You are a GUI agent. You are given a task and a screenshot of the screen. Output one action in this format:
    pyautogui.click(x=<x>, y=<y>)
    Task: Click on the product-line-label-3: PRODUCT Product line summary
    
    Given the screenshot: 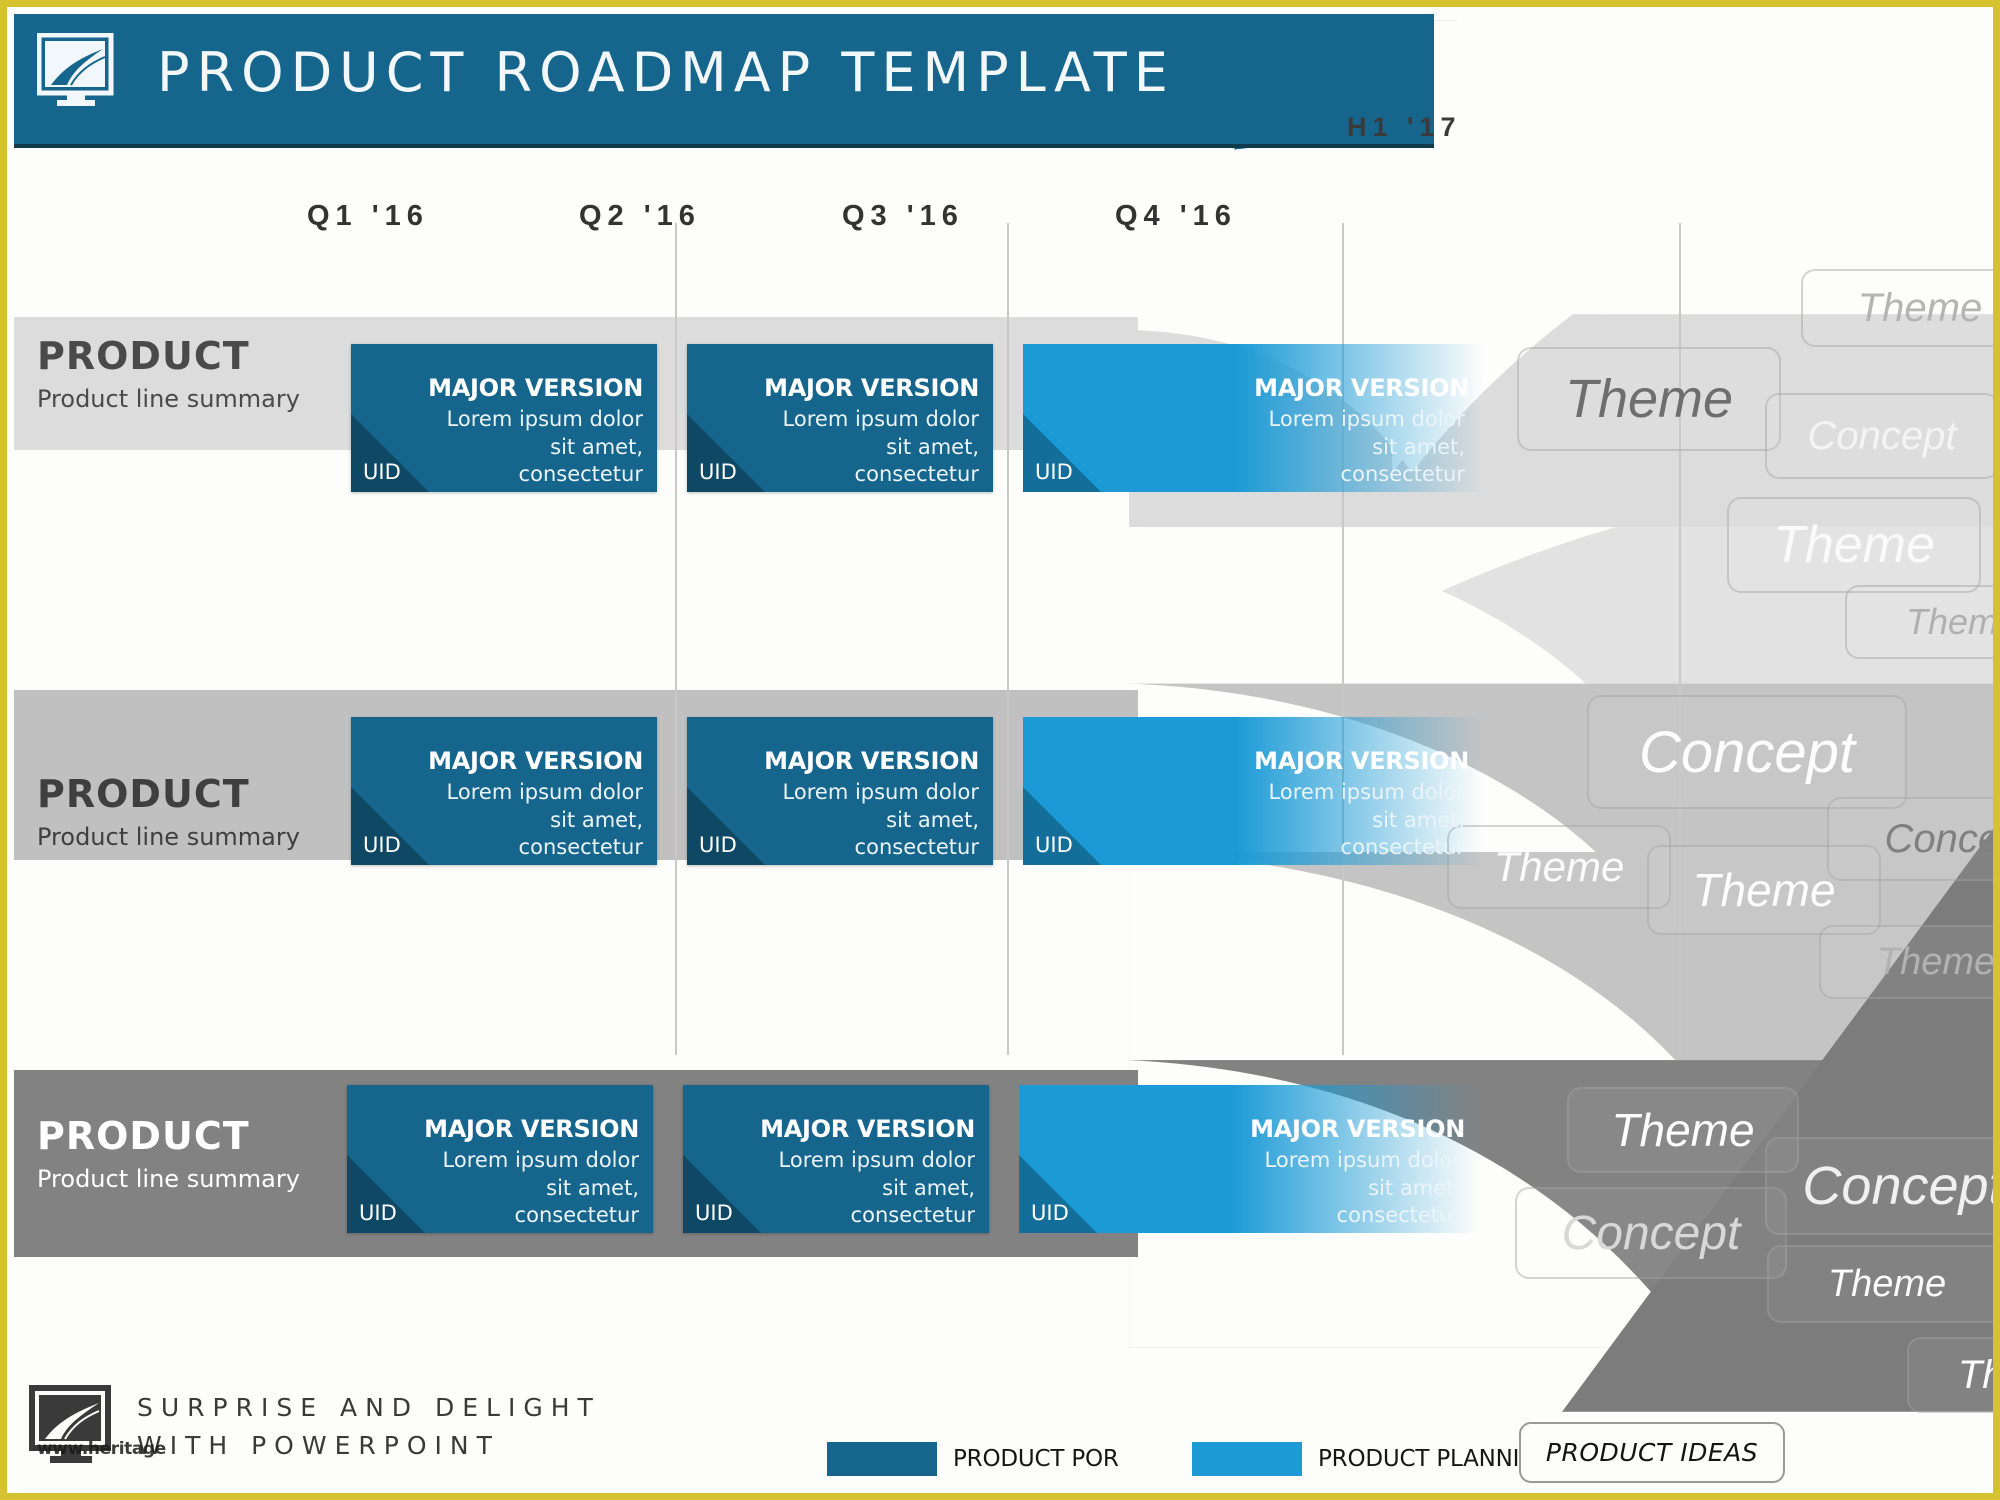 What is the action you would take?
    pyautogui.click(x=168, y=1153)
    